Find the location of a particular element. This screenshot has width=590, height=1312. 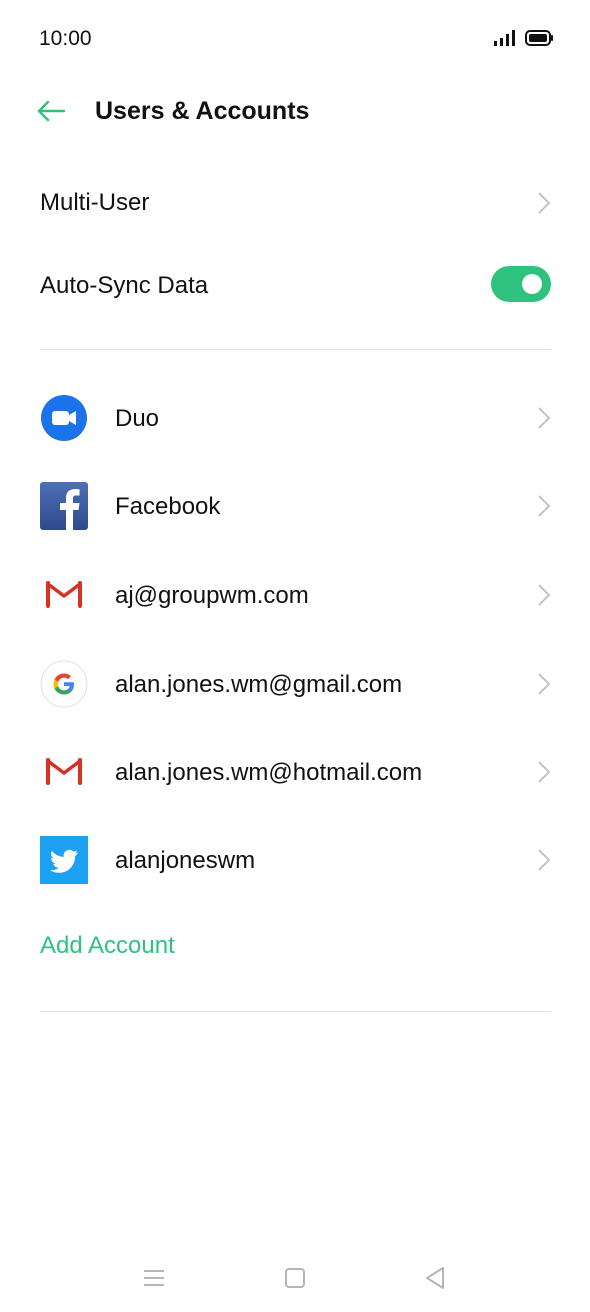

toggle-knob is located at coordinates (532, 284).